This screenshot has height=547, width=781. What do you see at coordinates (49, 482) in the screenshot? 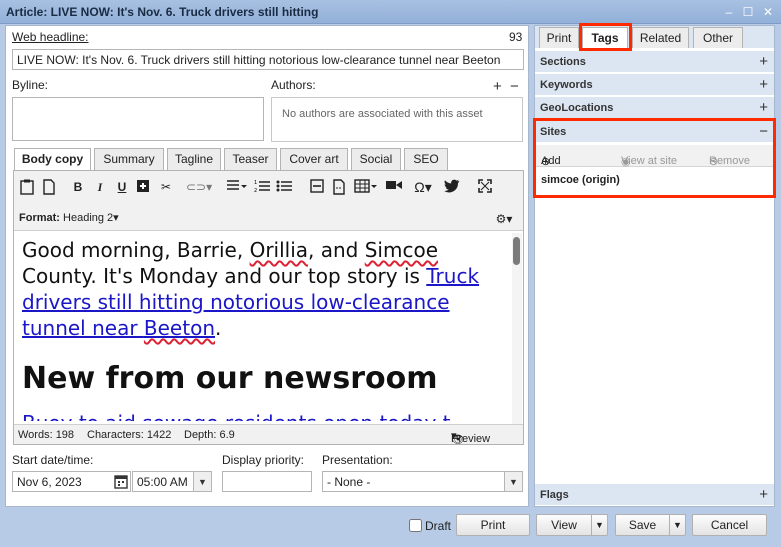
I see `start-date-value: Nov 6, 2023` at bounding box center [49, 482].